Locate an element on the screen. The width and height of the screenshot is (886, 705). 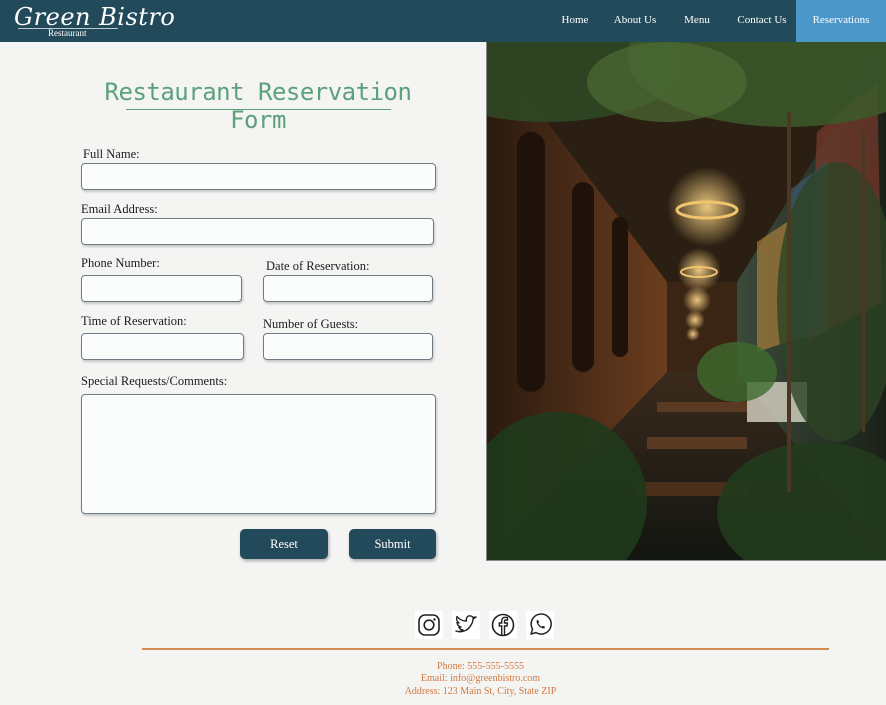
twitter-icon is located at coordinates (466, 625).